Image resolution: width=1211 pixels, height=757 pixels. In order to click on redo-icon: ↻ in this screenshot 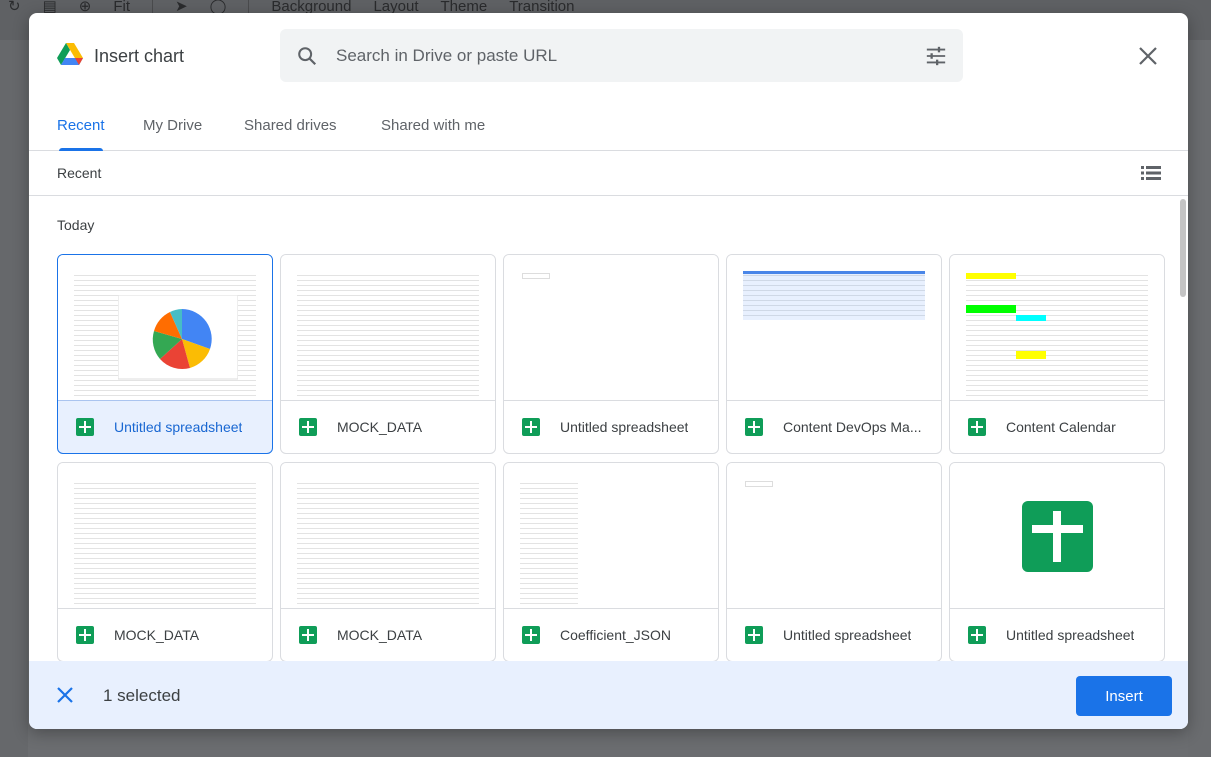, I will do `click(14, 7)`.